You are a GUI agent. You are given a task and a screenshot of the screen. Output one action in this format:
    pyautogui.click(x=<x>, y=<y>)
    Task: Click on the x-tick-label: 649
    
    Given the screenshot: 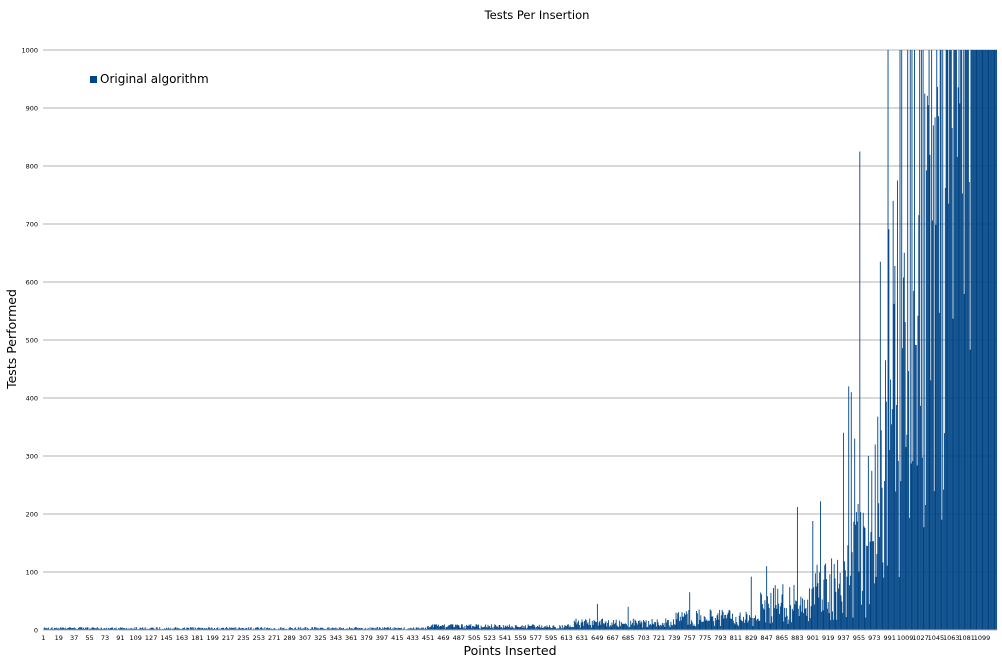 What is the action you would take?
    pyautogui.click(x=597, y=638)
    